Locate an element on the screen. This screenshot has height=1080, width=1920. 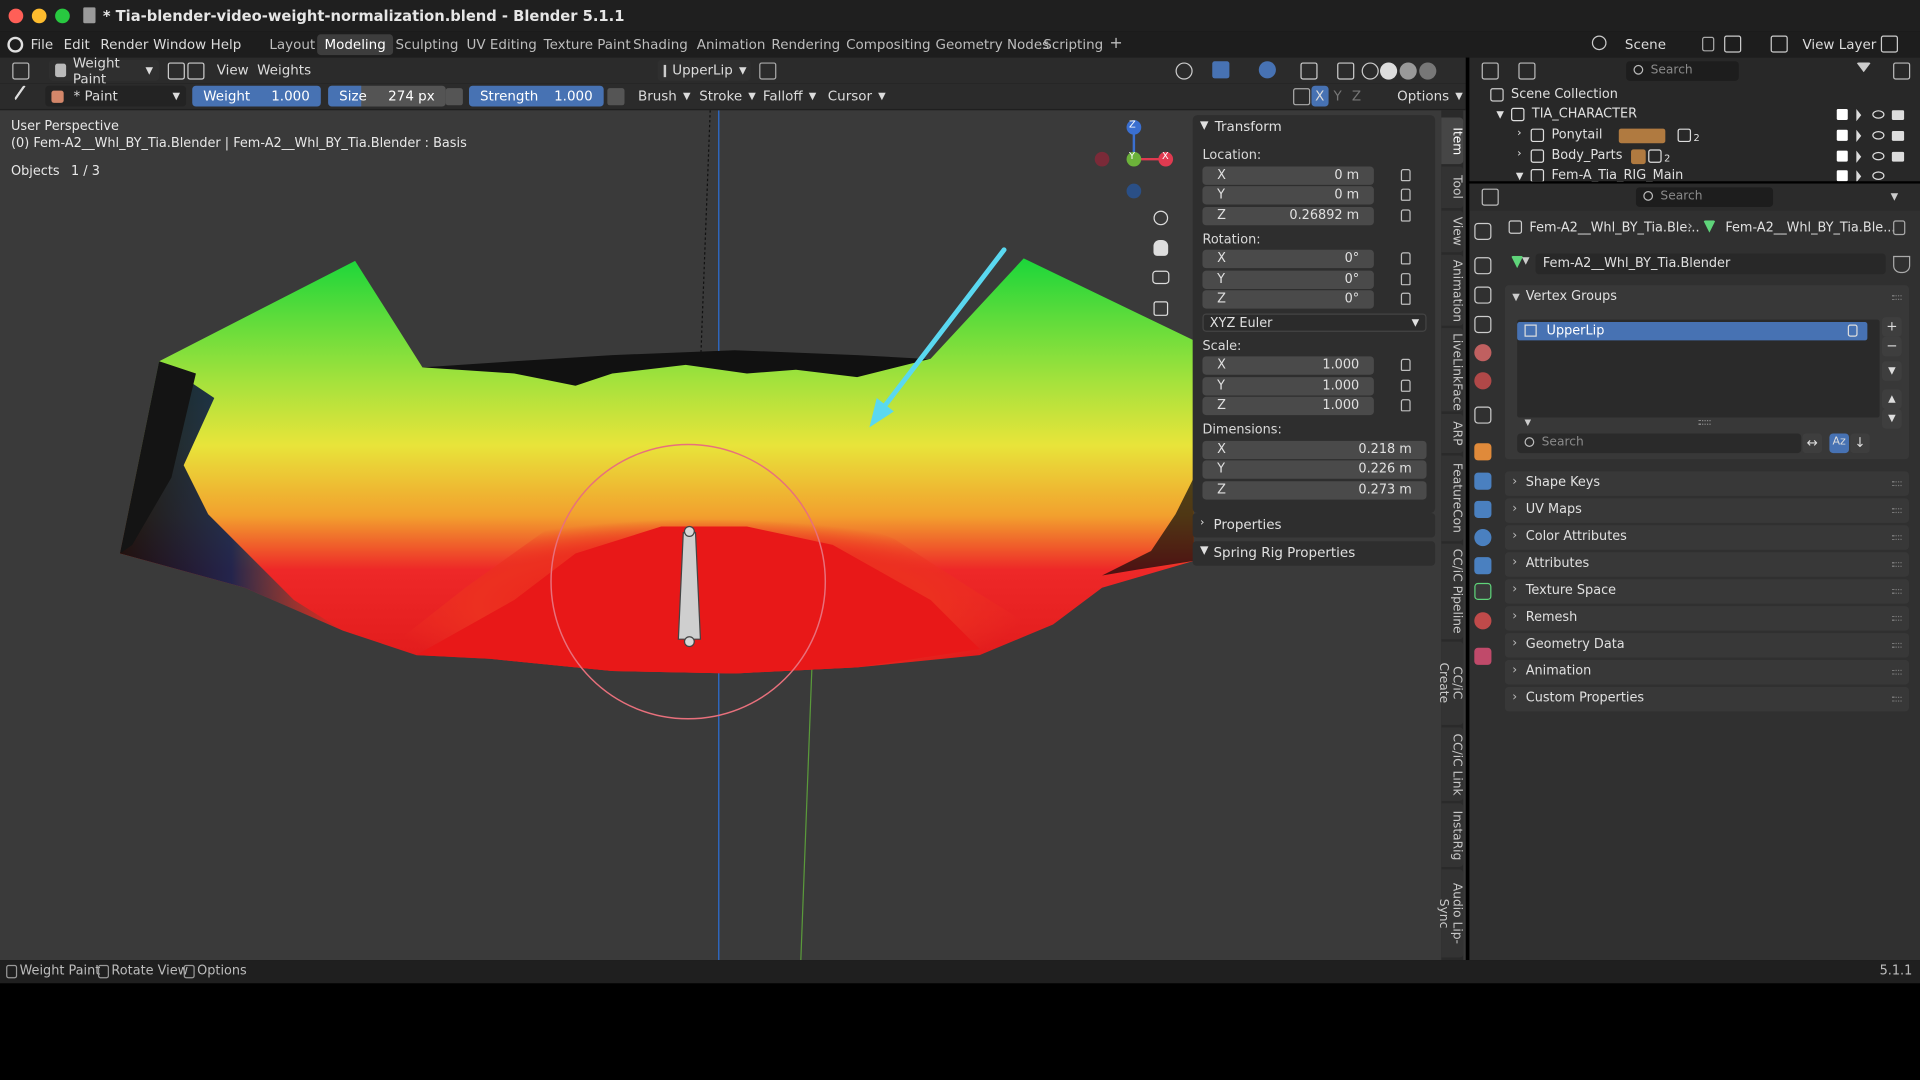
dimensions-y-field: Y 0.226 m is located at coordinates (1314, 469).